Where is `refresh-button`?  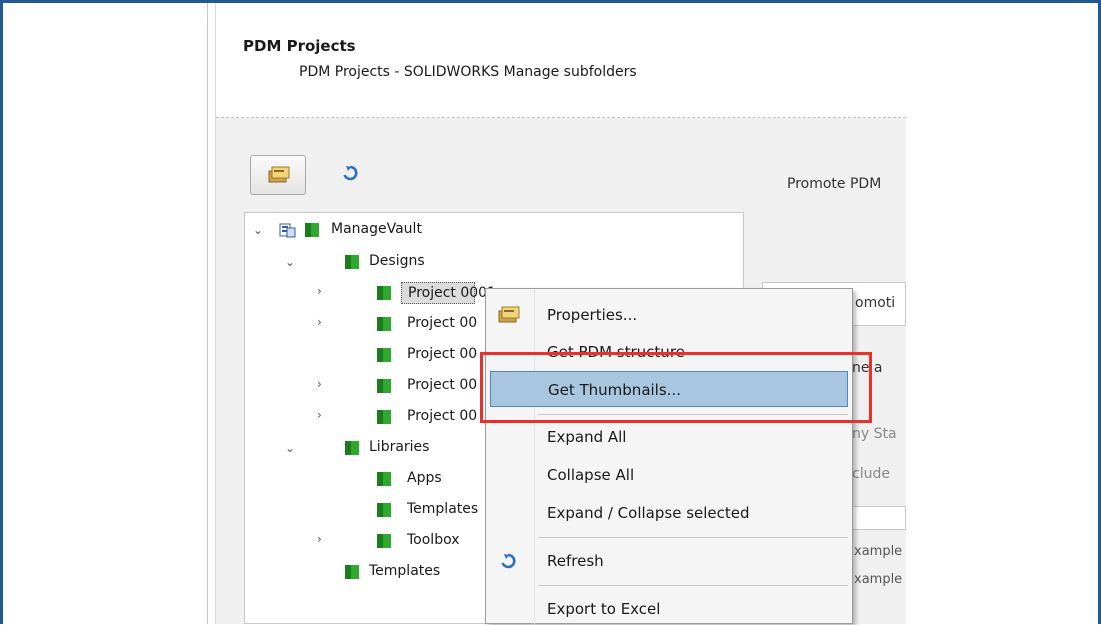
refresh-button is located at coordinates (350, 175).